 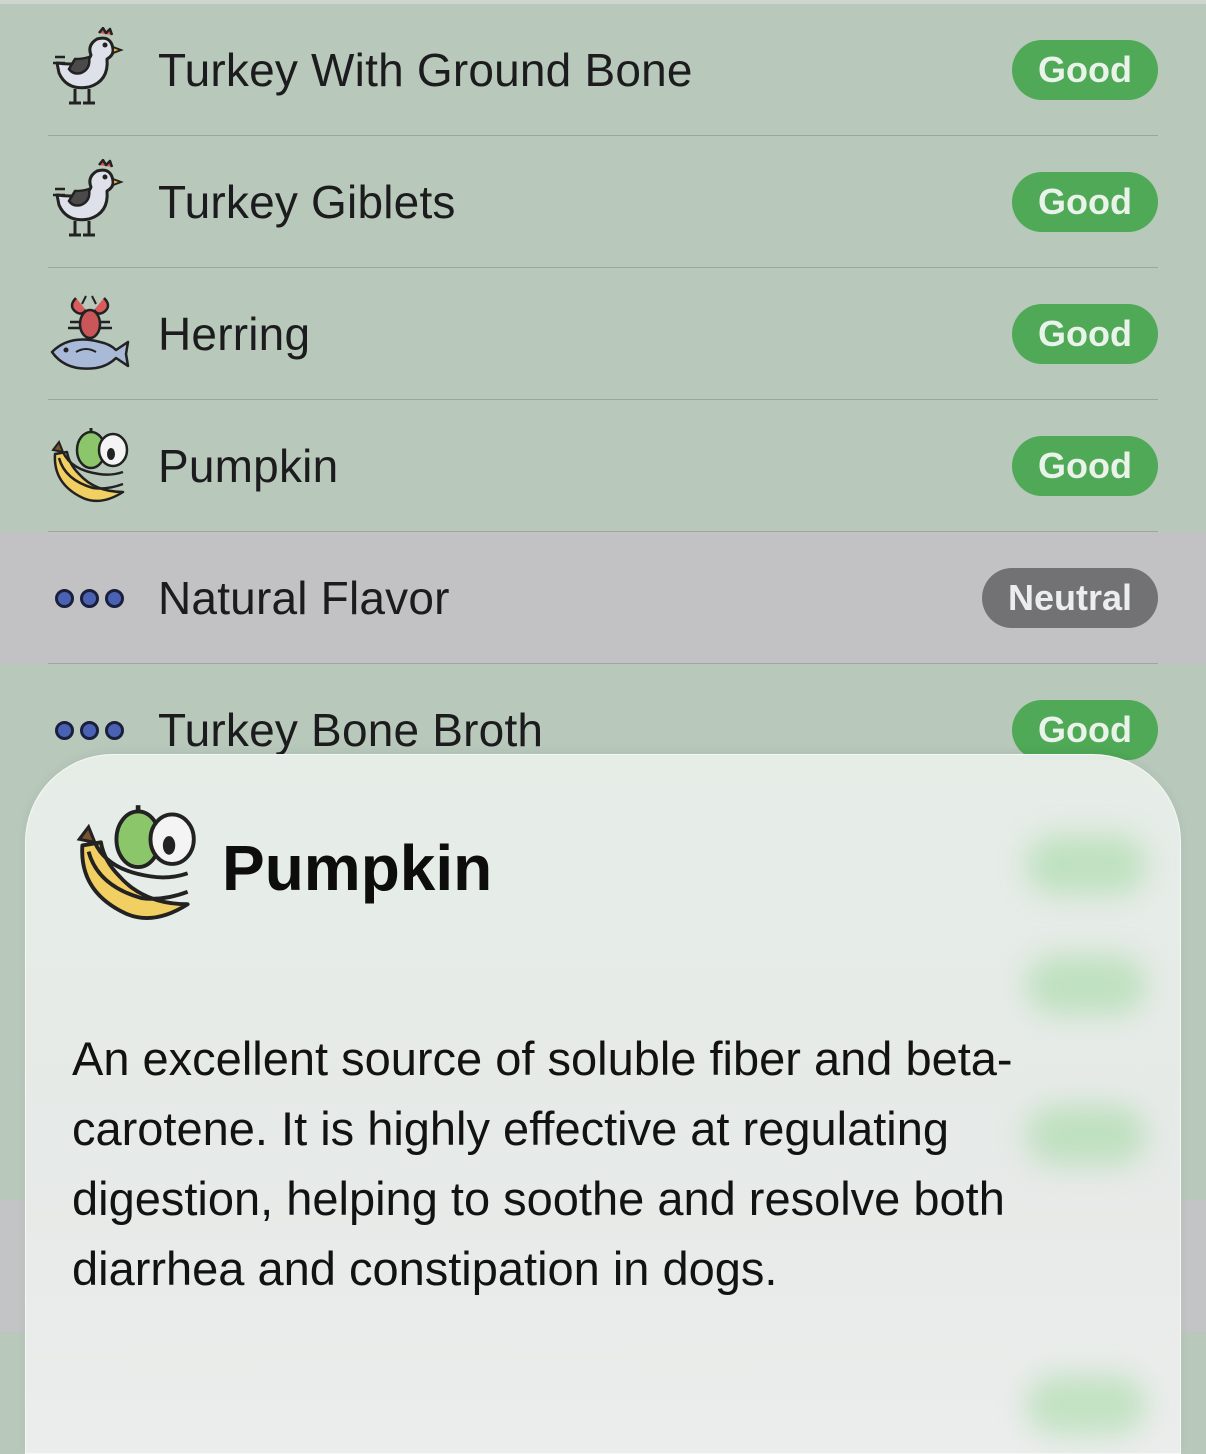 What do you see at coordinates (248, 466) in the screenshot?
I see `ingredient-name: Pumpkin` at bounding box center [248, 466].